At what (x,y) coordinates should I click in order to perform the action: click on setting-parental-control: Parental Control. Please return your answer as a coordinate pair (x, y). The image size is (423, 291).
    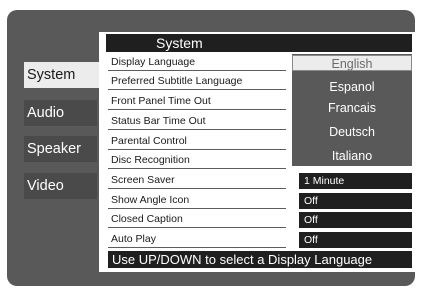
    Looking at the image, I should click on (197, 142).